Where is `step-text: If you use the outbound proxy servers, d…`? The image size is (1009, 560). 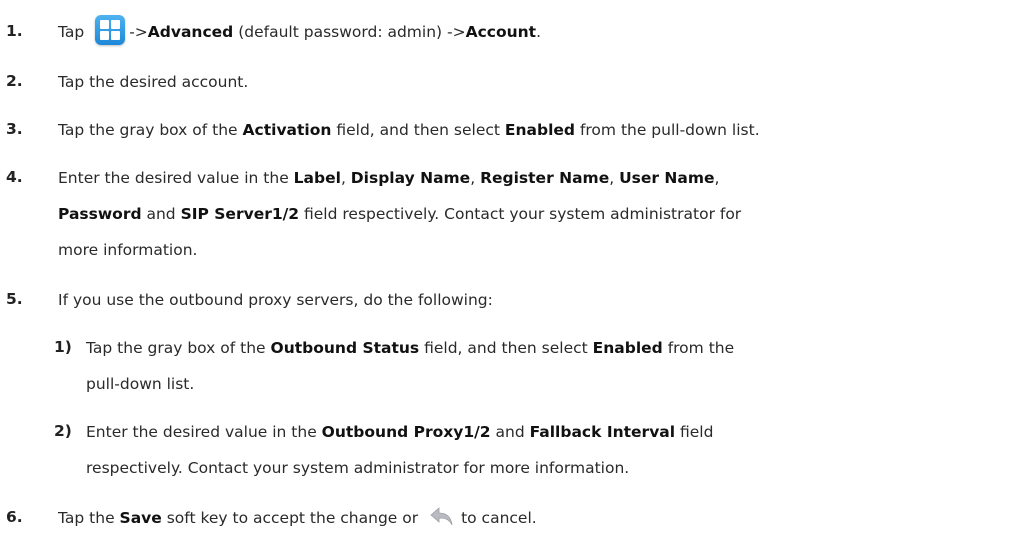 step-text: If you use the outbound proxy servers, d… is located at coordinates (275, 300).